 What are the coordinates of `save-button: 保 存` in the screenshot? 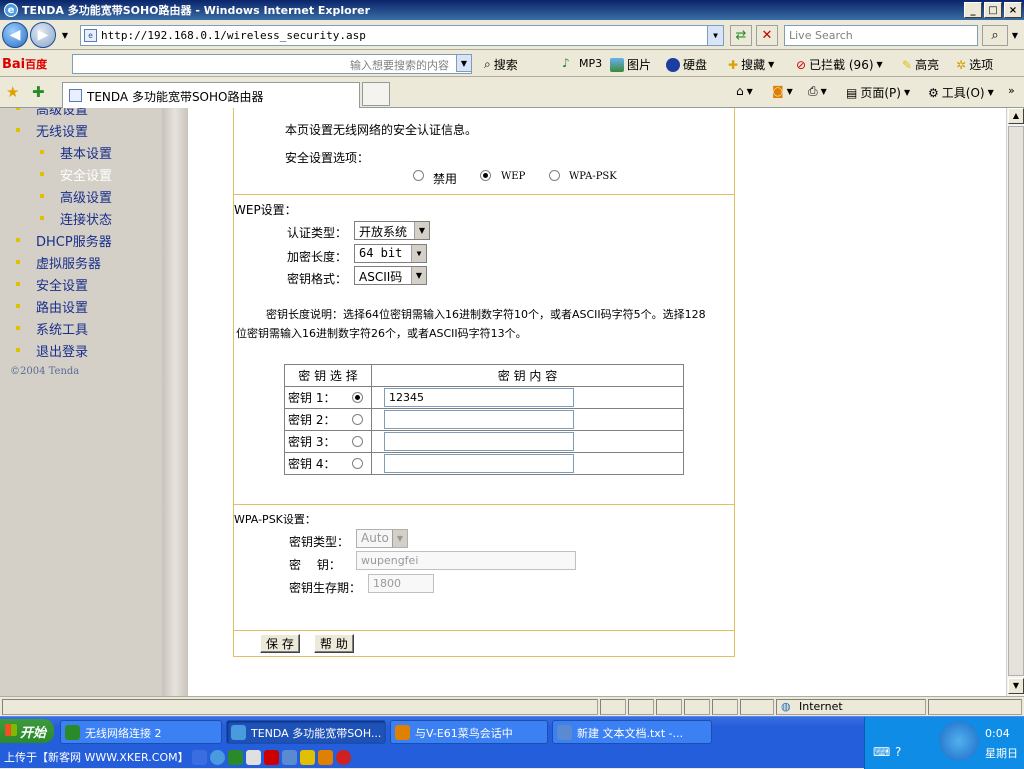 It's located at (280, 643).